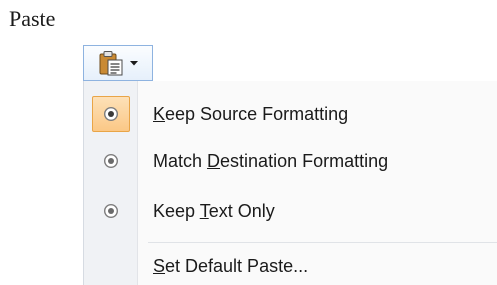 Image resolution: width=497 pixels, height=285 pixels. Describe the element at coordinates (214, 211) in the screenshot. I see `menu-item-label: Keep Text Only` at that location.